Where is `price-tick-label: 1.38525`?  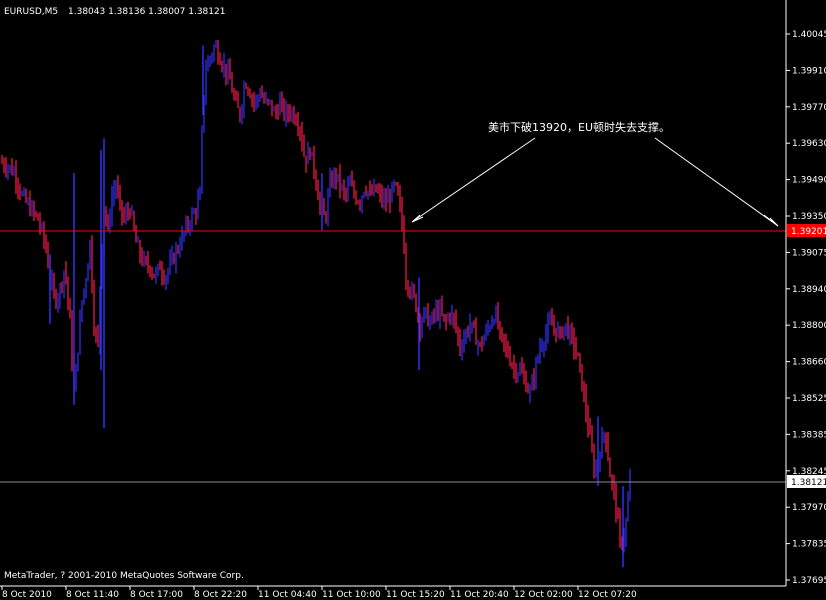
price-tick-label: 1.38525 is located at coordinates (809, 399).